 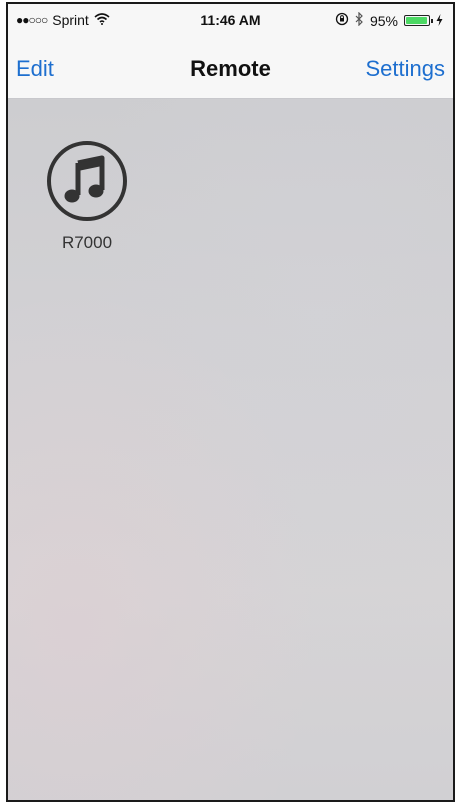 What do you see at coordinates (342, 20) in the screenshot?
I see `orientation-lock-icon` at bounding box center [342, 20].